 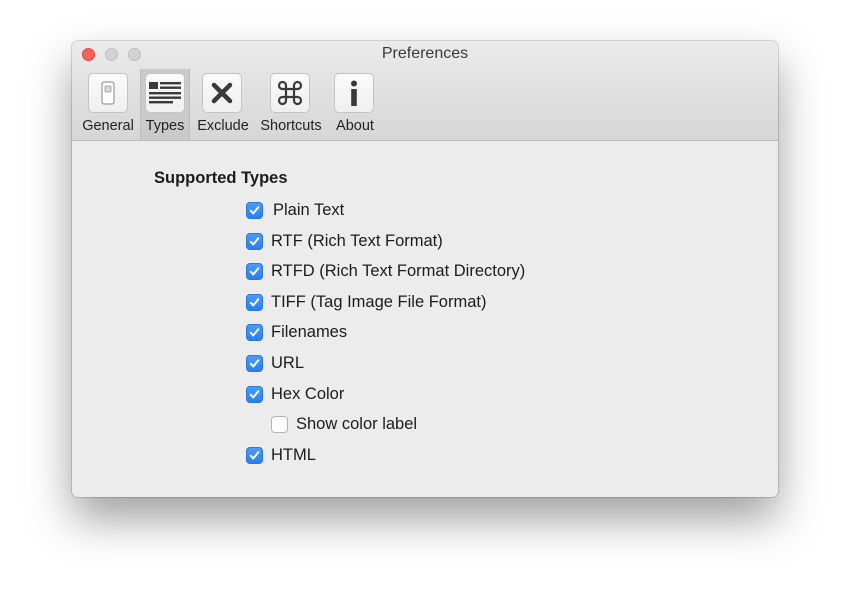 What do you see at coordinates (354, 93) in the screenshot?
I see `info-icon` at bounding box center [354, 93].